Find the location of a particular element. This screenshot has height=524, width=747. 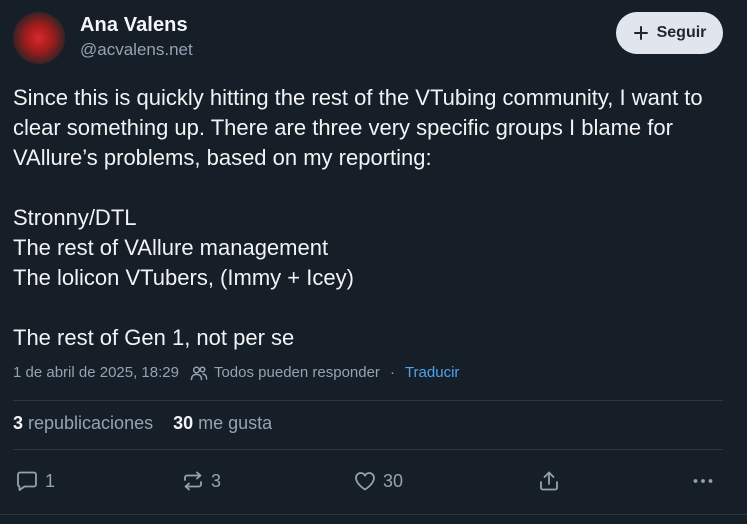

post-timestamp: 1 de abril de 2025, 18:29 is located at coordinates (96, 372).